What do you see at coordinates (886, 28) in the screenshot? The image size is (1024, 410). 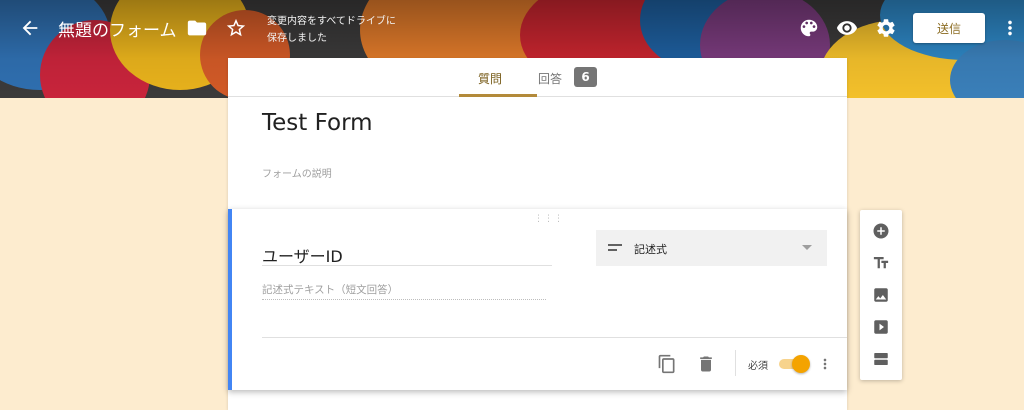 I see `gear-icon` at bounding box center [886, 28].